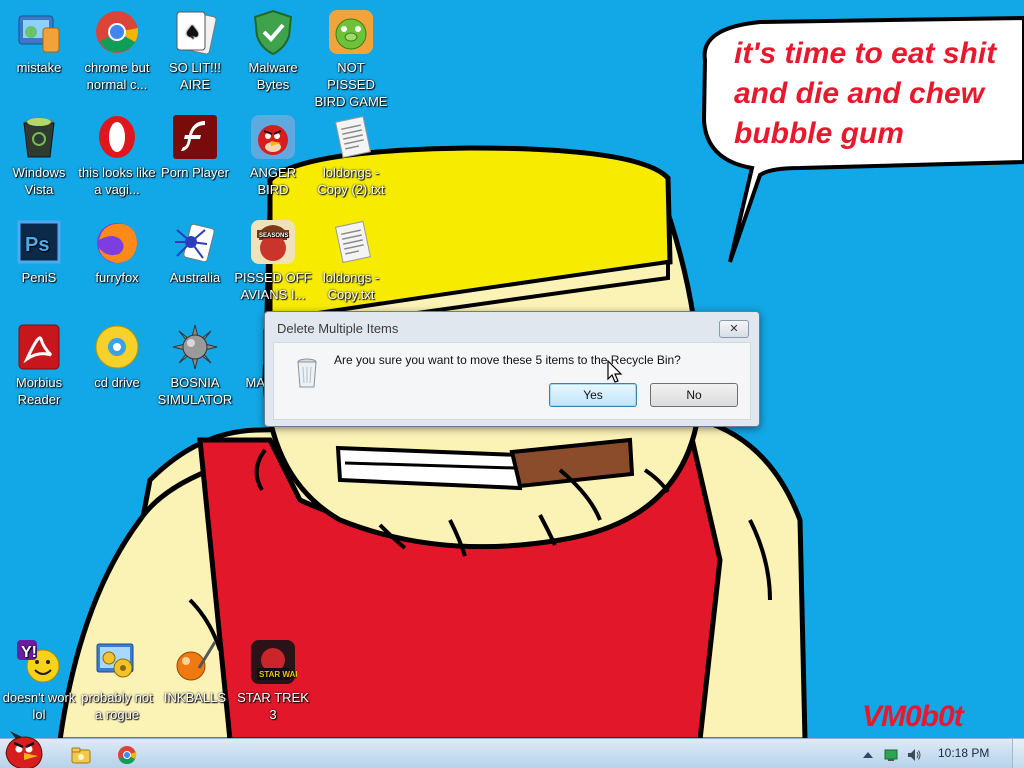 This screenshot has height=768, width=1024. I want to click on acrobat-icon, so click(39, 347).